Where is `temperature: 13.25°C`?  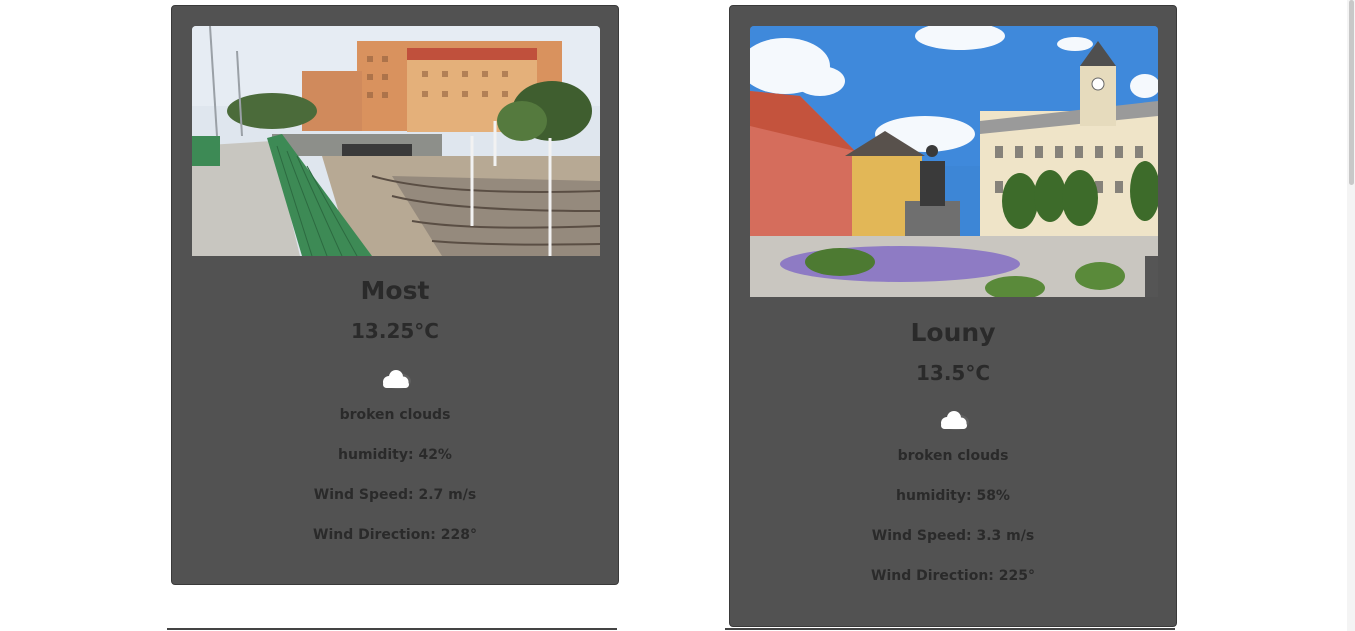 temperature: 13.25°C is located at coordinates (395, 331).